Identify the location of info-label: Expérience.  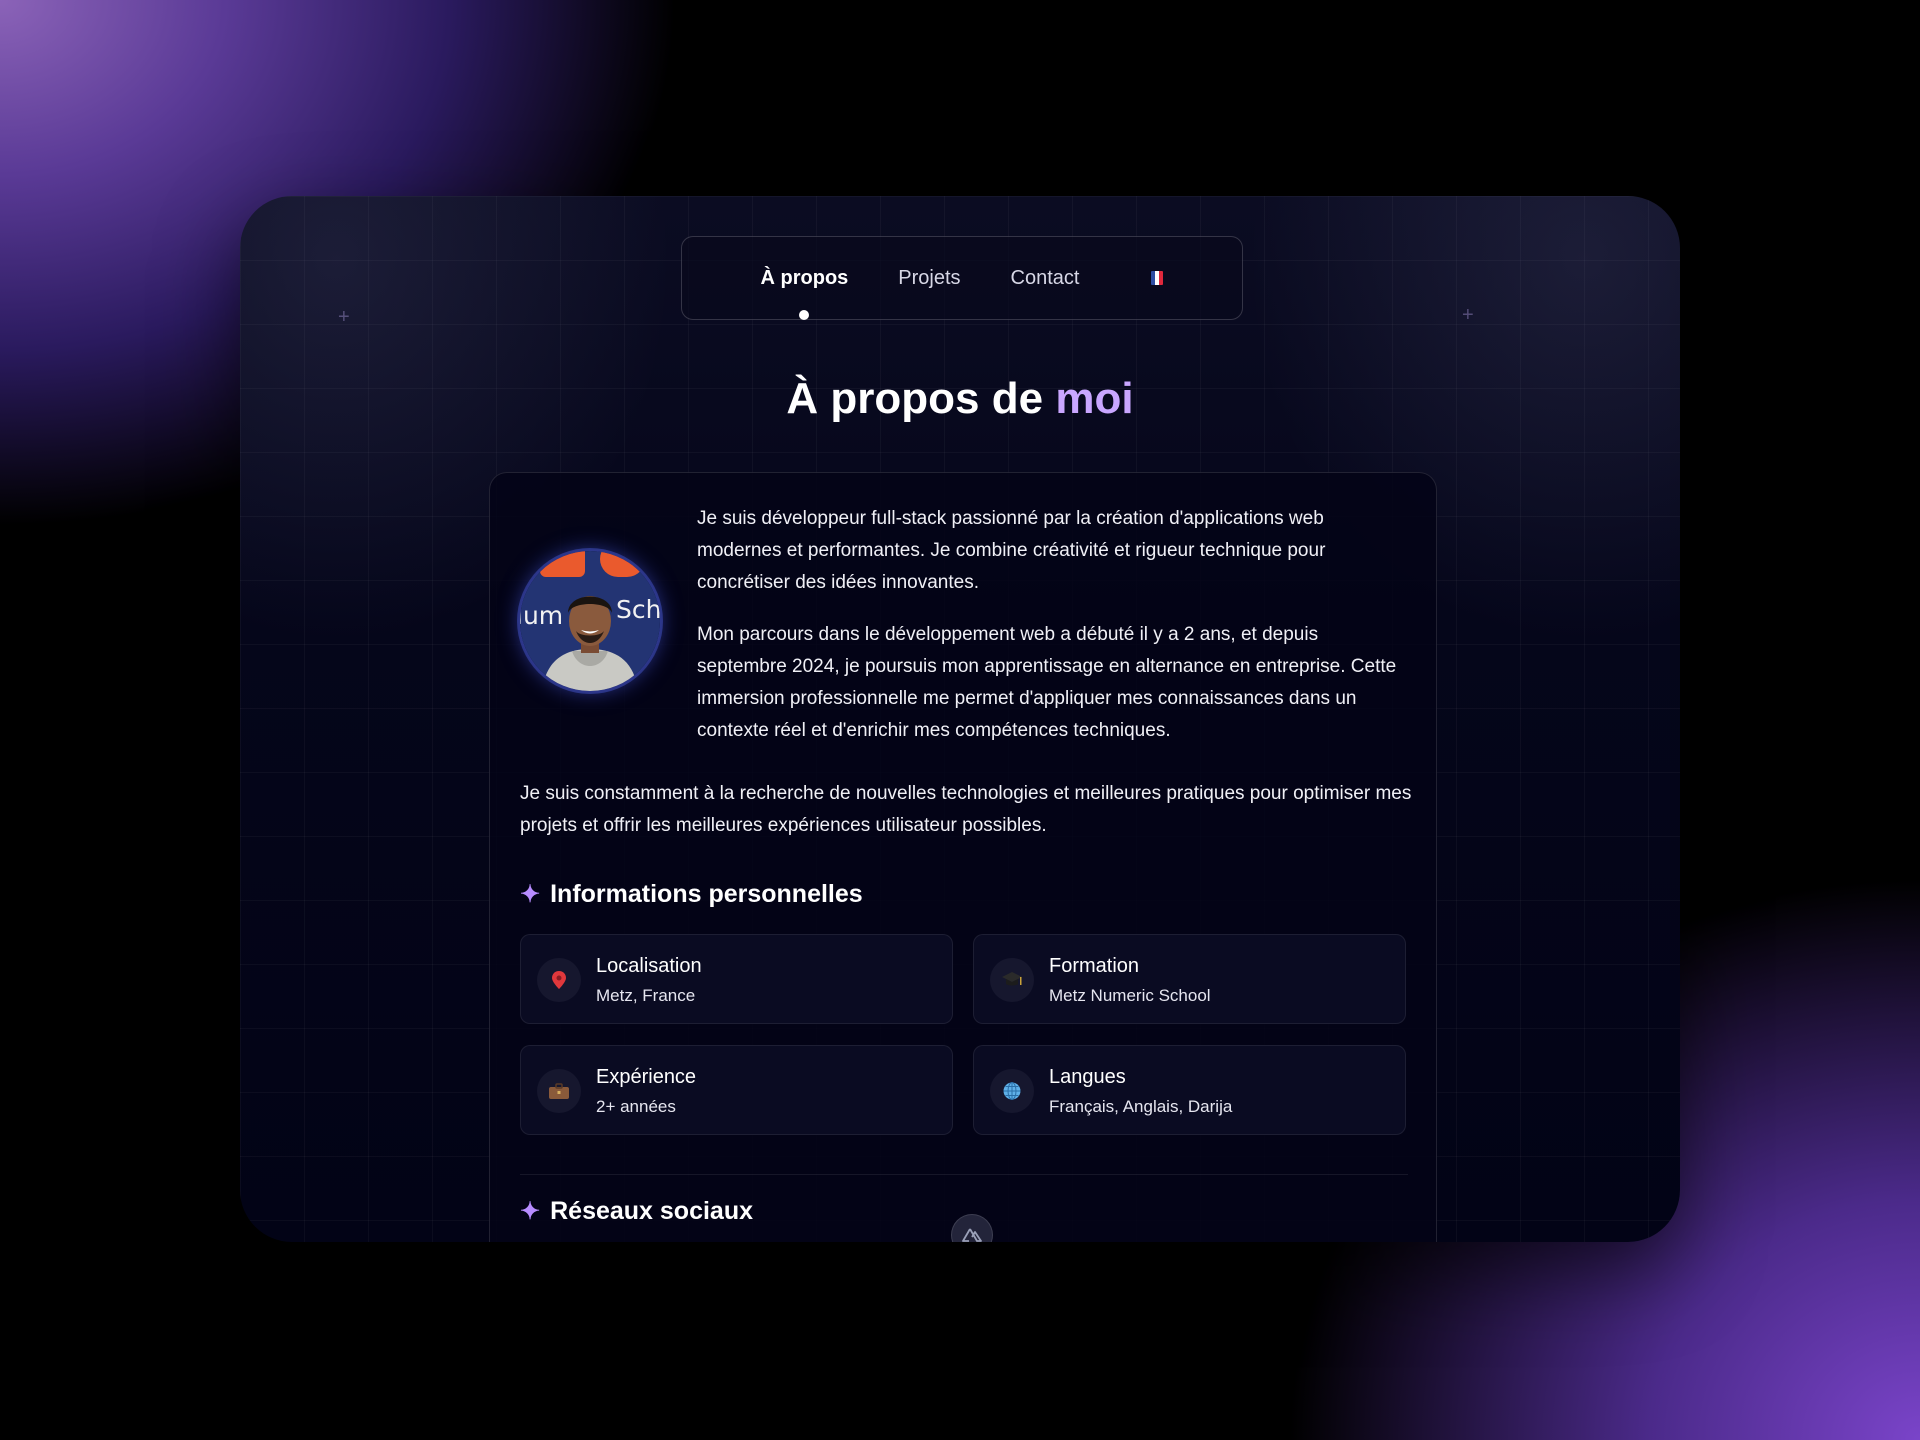
(646, 1077).